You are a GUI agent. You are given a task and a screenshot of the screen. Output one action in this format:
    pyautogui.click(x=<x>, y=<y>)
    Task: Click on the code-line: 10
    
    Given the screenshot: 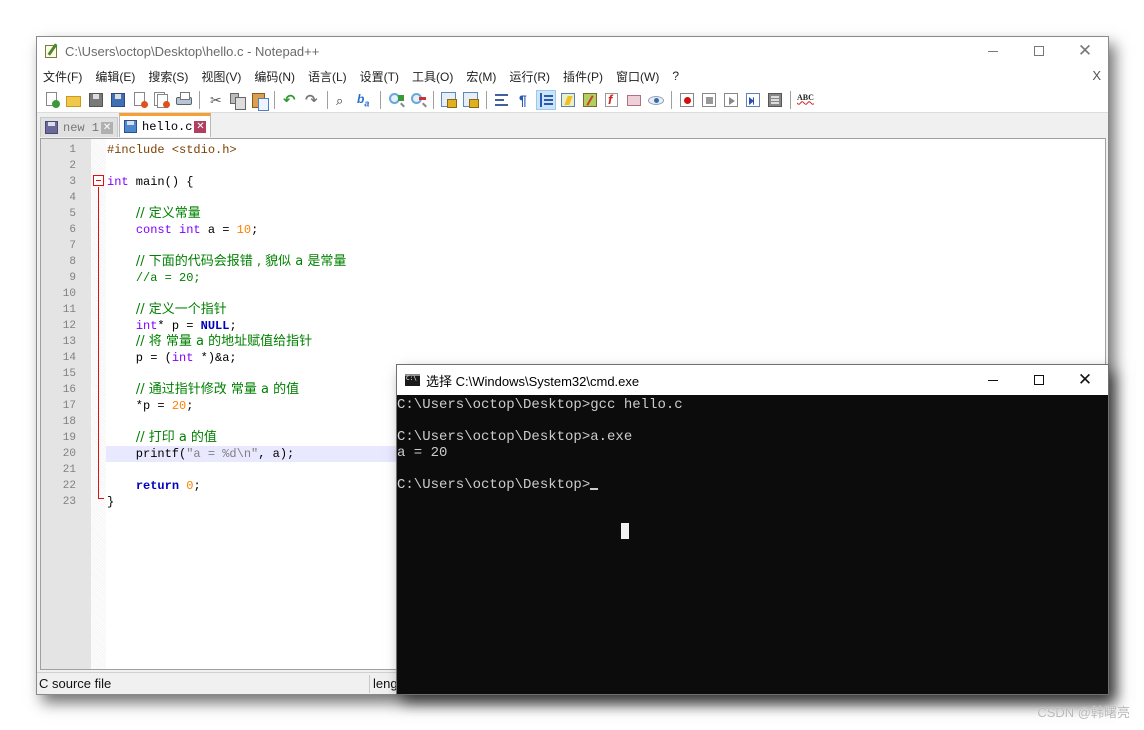 What is the action you would take?
    pyautogui.click(x=584, y=294)
    